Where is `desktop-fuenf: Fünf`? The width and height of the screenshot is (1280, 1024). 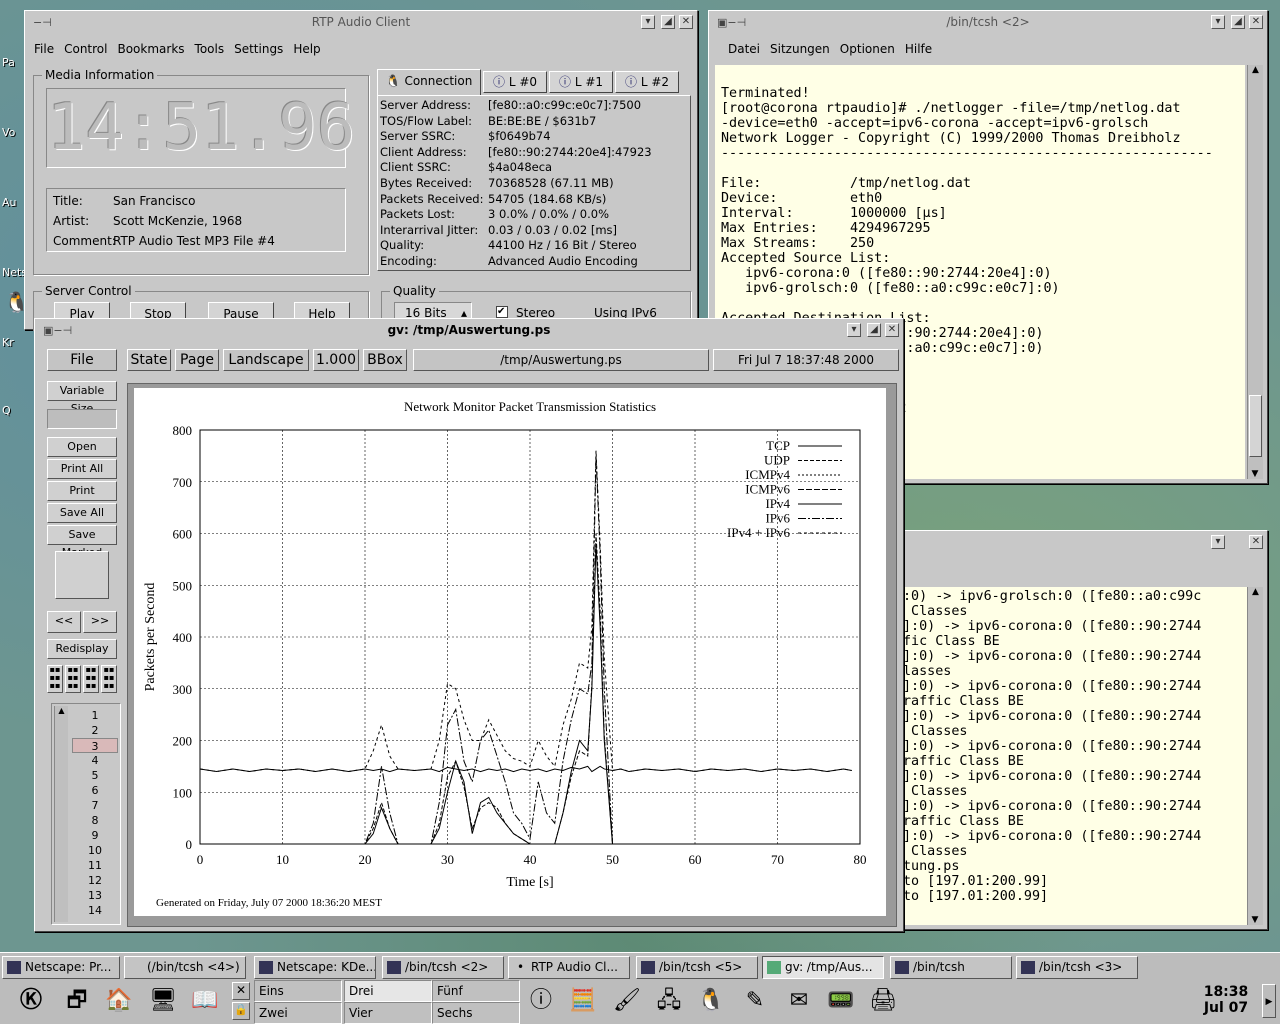
desktop-fuenf: Fünf is located at coordinates (476, 991).